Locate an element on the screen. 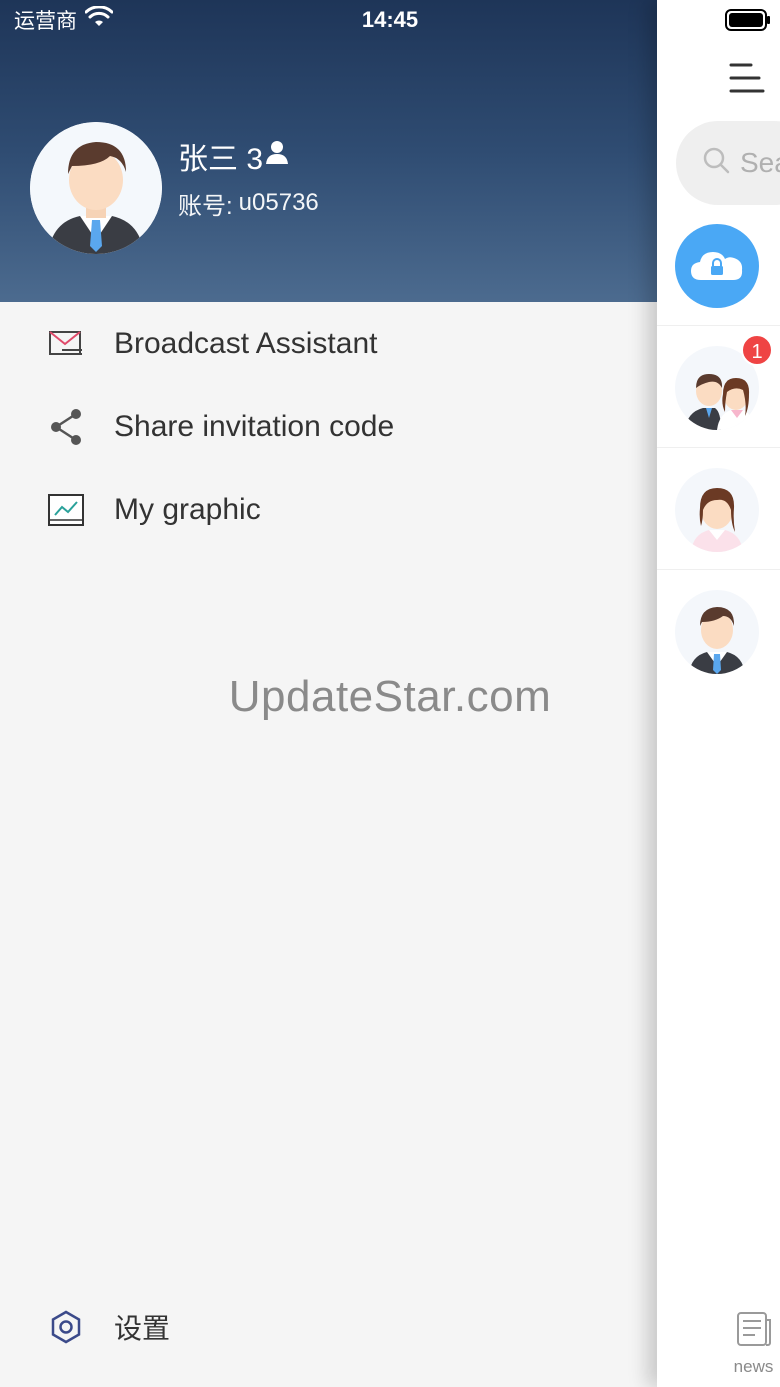  status-bar-left: 运营商 is located at coordinates (64, 19).